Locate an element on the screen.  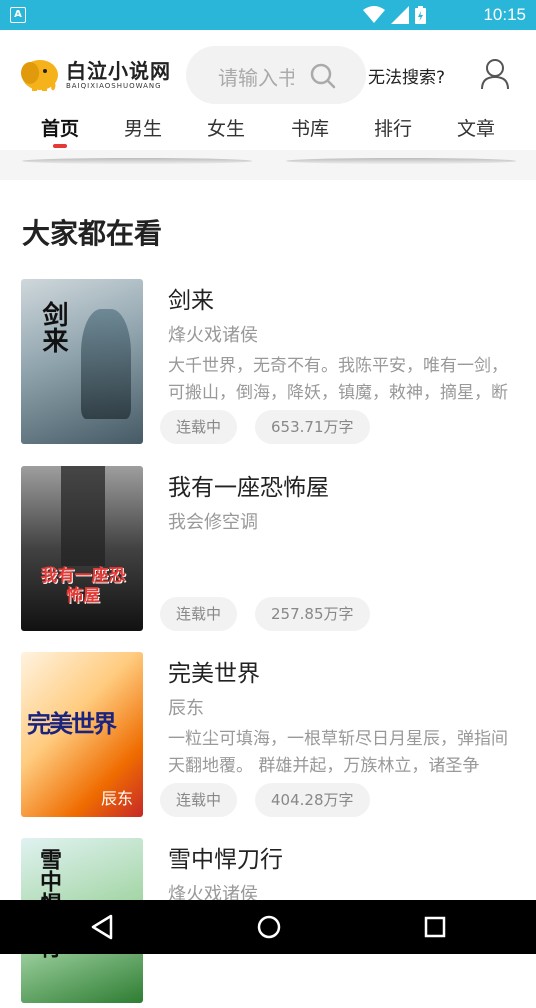
search-input: 请输入书名或作者 is located at coordinates (256, 76).